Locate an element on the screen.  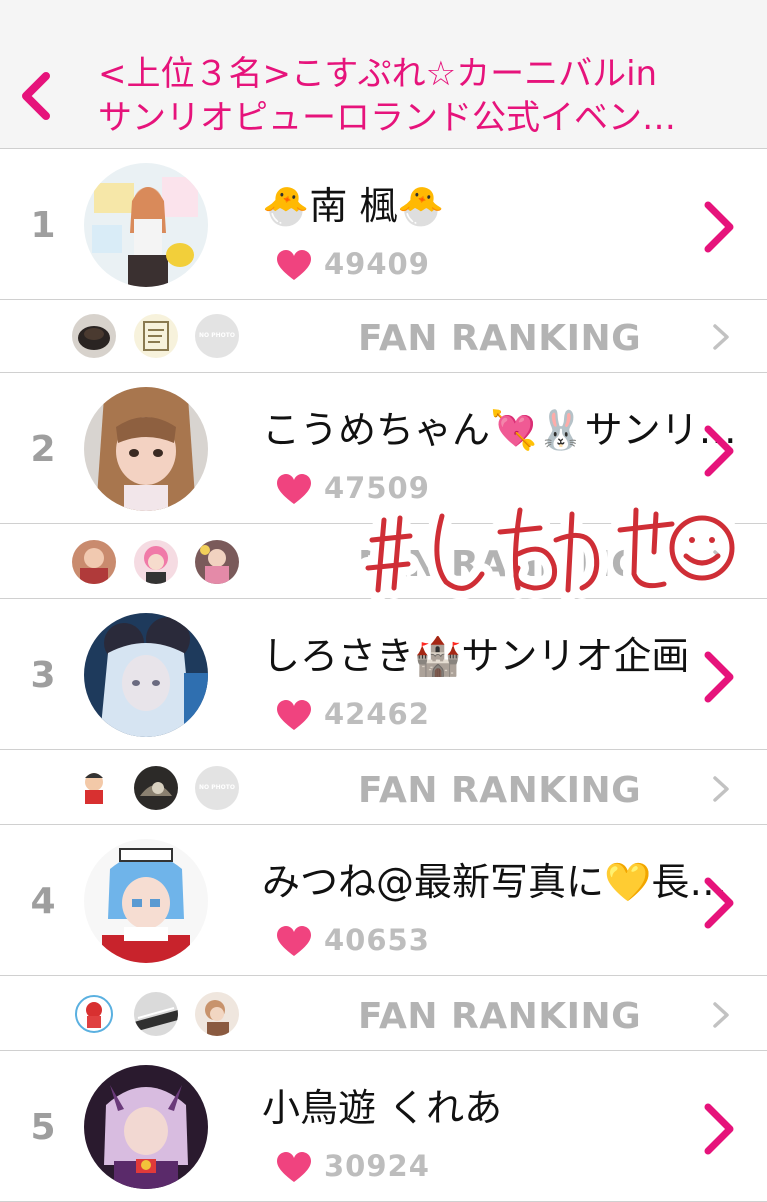
fan-ranking-row-1: NO PHOTO FAN RANKING is located at coordinates (383, 336).